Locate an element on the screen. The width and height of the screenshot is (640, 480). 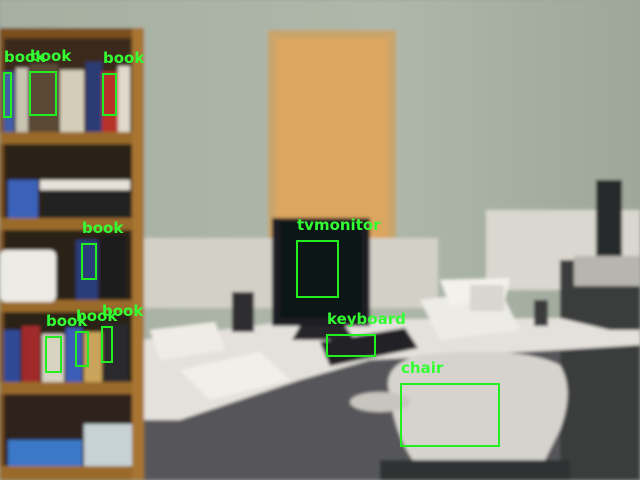
keyboard-detection-box is located at coordinates (351, 345).